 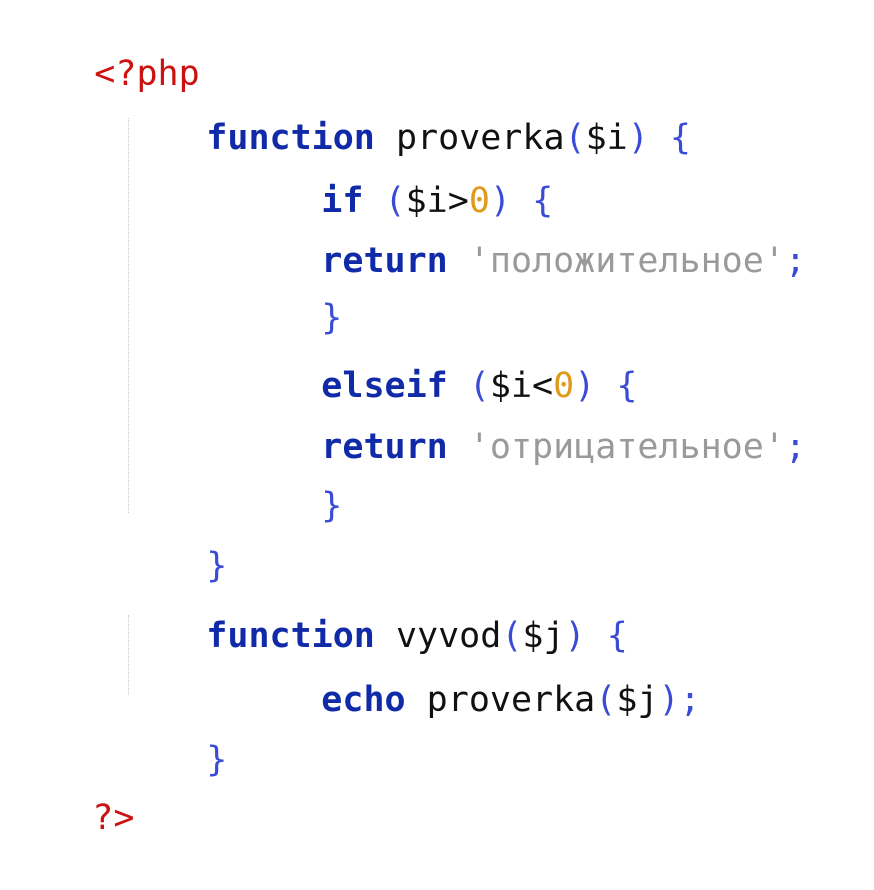 What do you see at coordinates (71, 792) in the screenshot?
I see `code-line-php-close: ?>` at bounding box center [71, 792].